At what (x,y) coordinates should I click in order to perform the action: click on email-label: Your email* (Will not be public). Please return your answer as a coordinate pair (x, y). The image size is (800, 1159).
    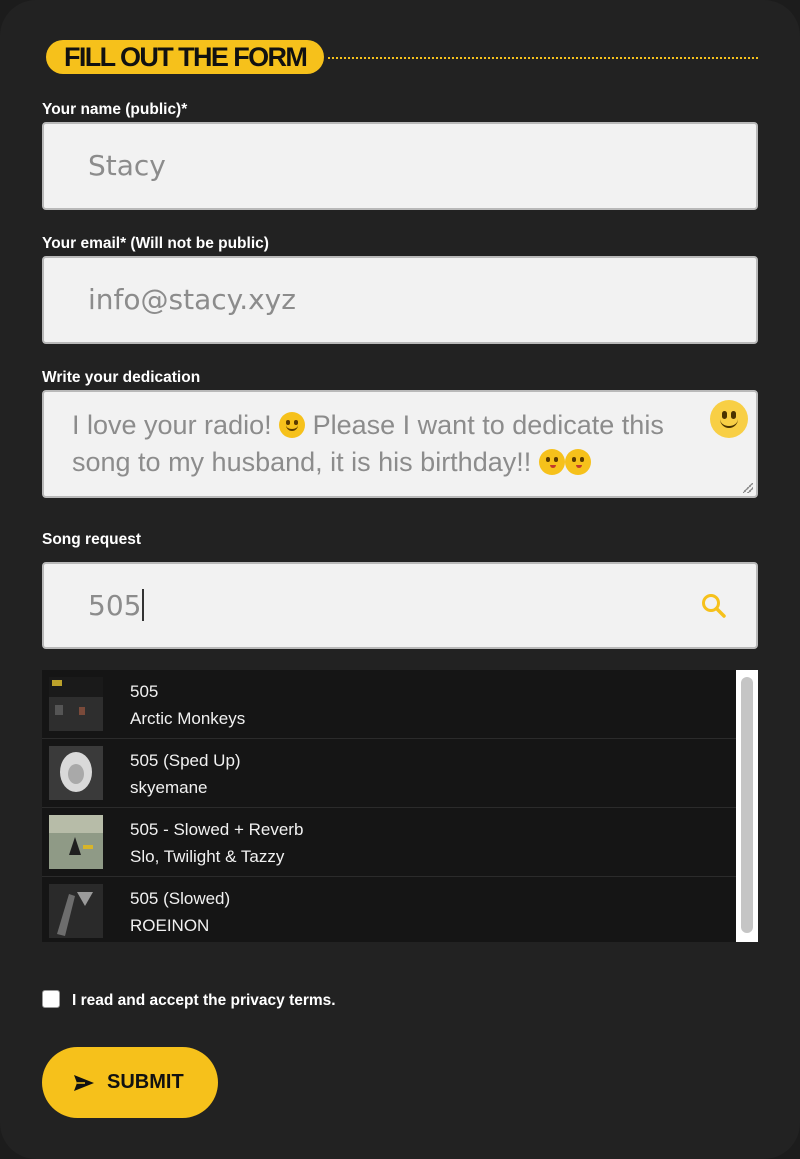
    Looking at the image, I should click on (155, 243).